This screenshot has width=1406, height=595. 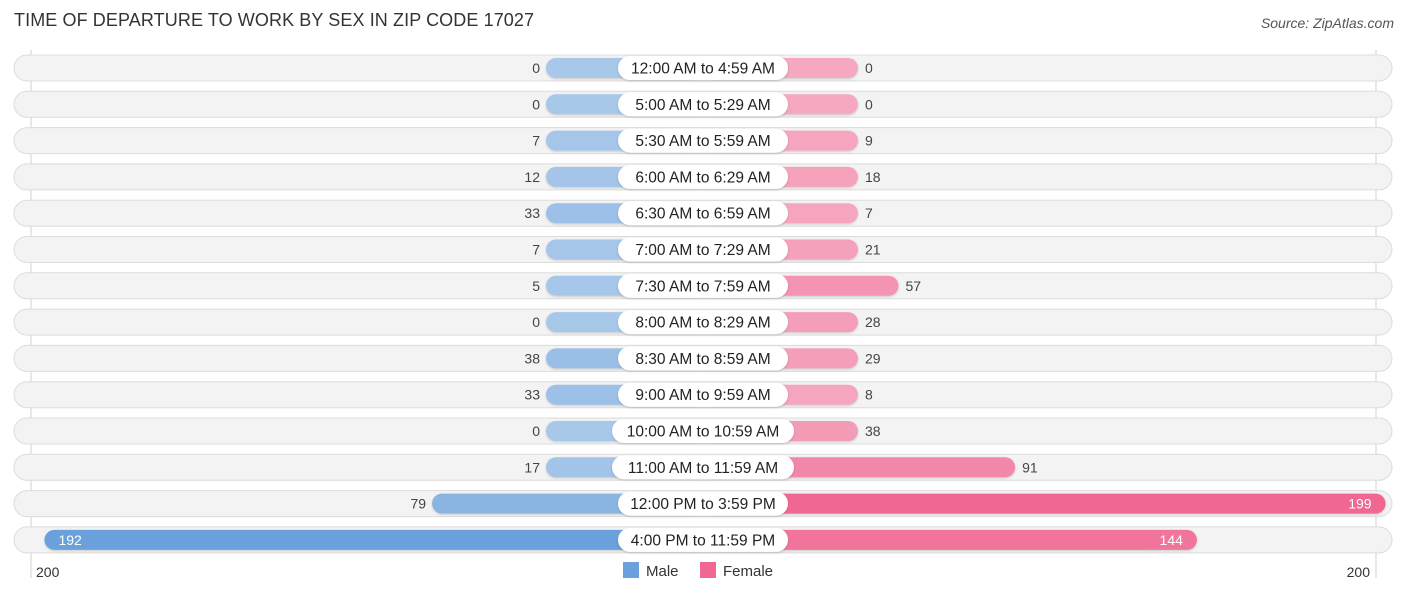 I want to click on value-label-male: 5, so click(x=536, y=286).